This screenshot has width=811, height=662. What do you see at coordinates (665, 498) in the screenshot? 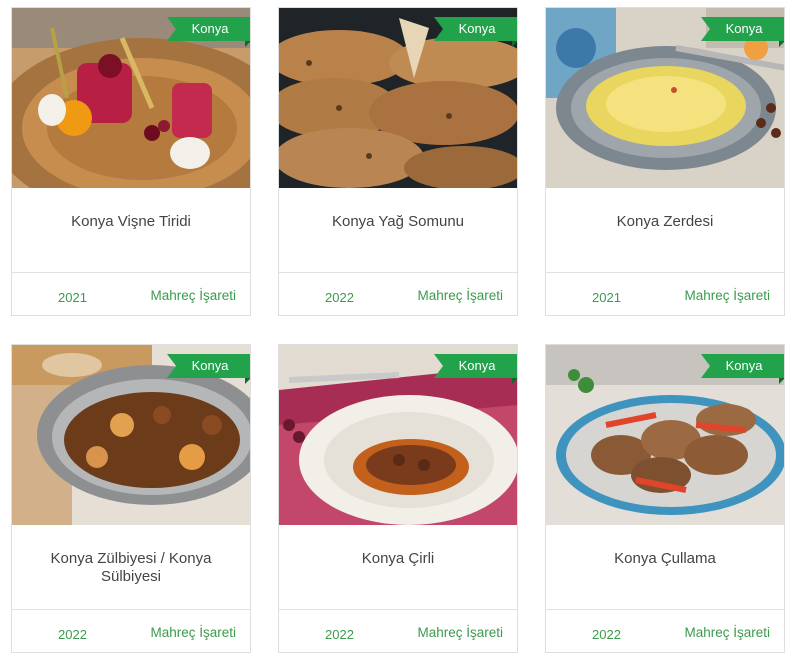
I see `product-card: Konya Konya Çullama 2022 Mahreç İşareti` at bounding box center [665, 498].